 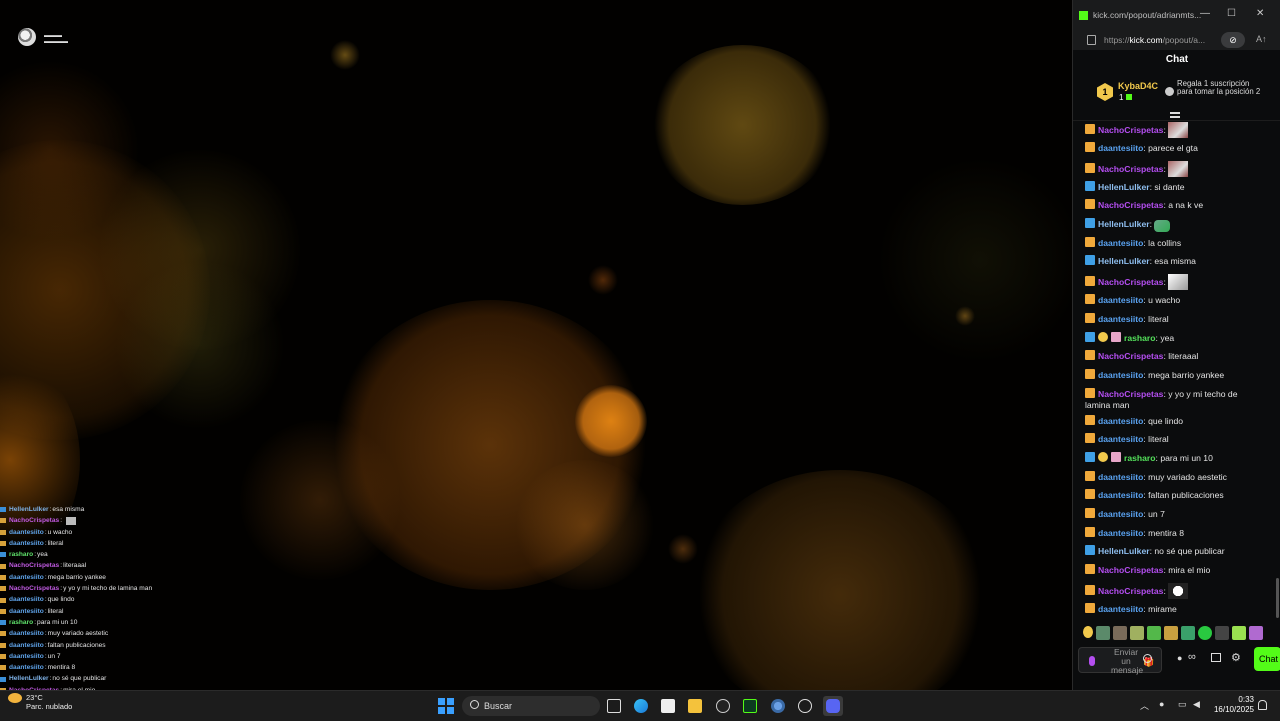 I want to click on emote-4-icon, so click(x=1154, y=633).